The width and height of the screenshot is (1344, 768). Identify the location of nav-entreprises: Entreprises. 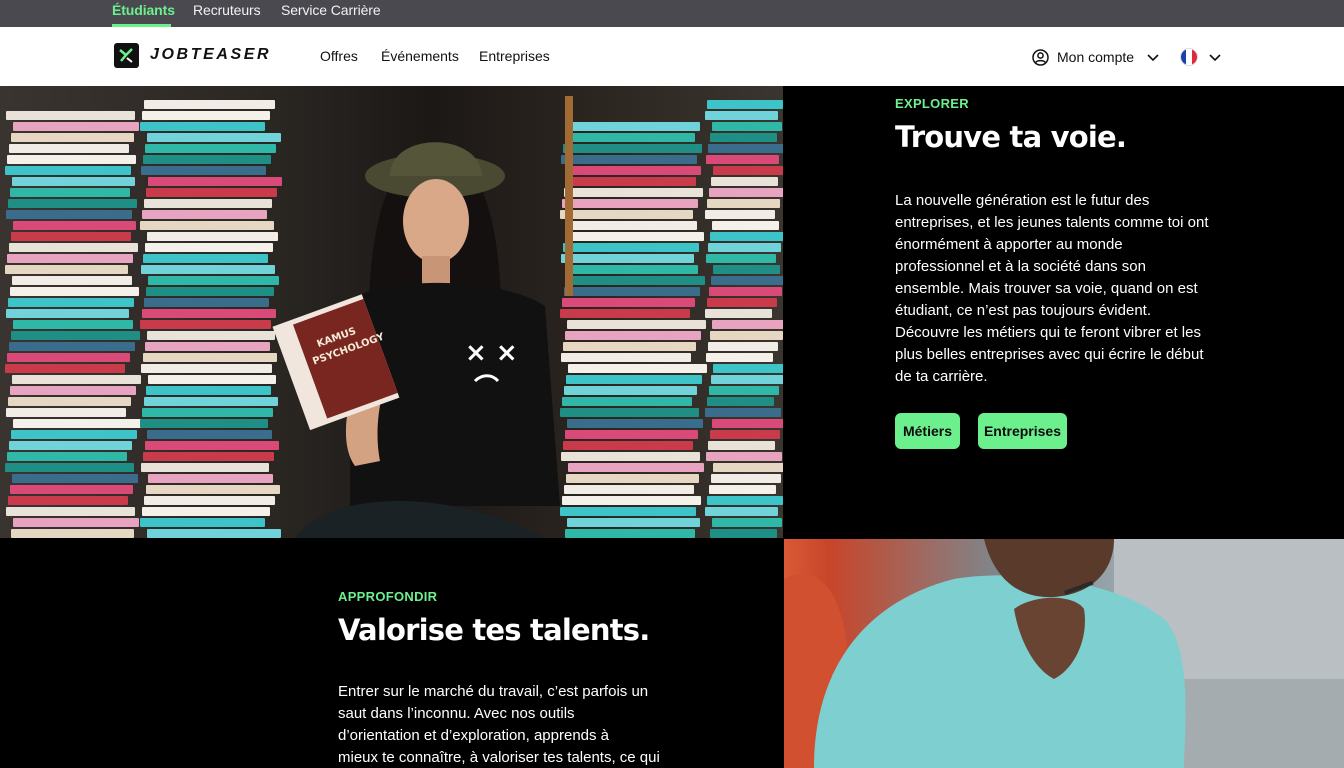
(514, 56).